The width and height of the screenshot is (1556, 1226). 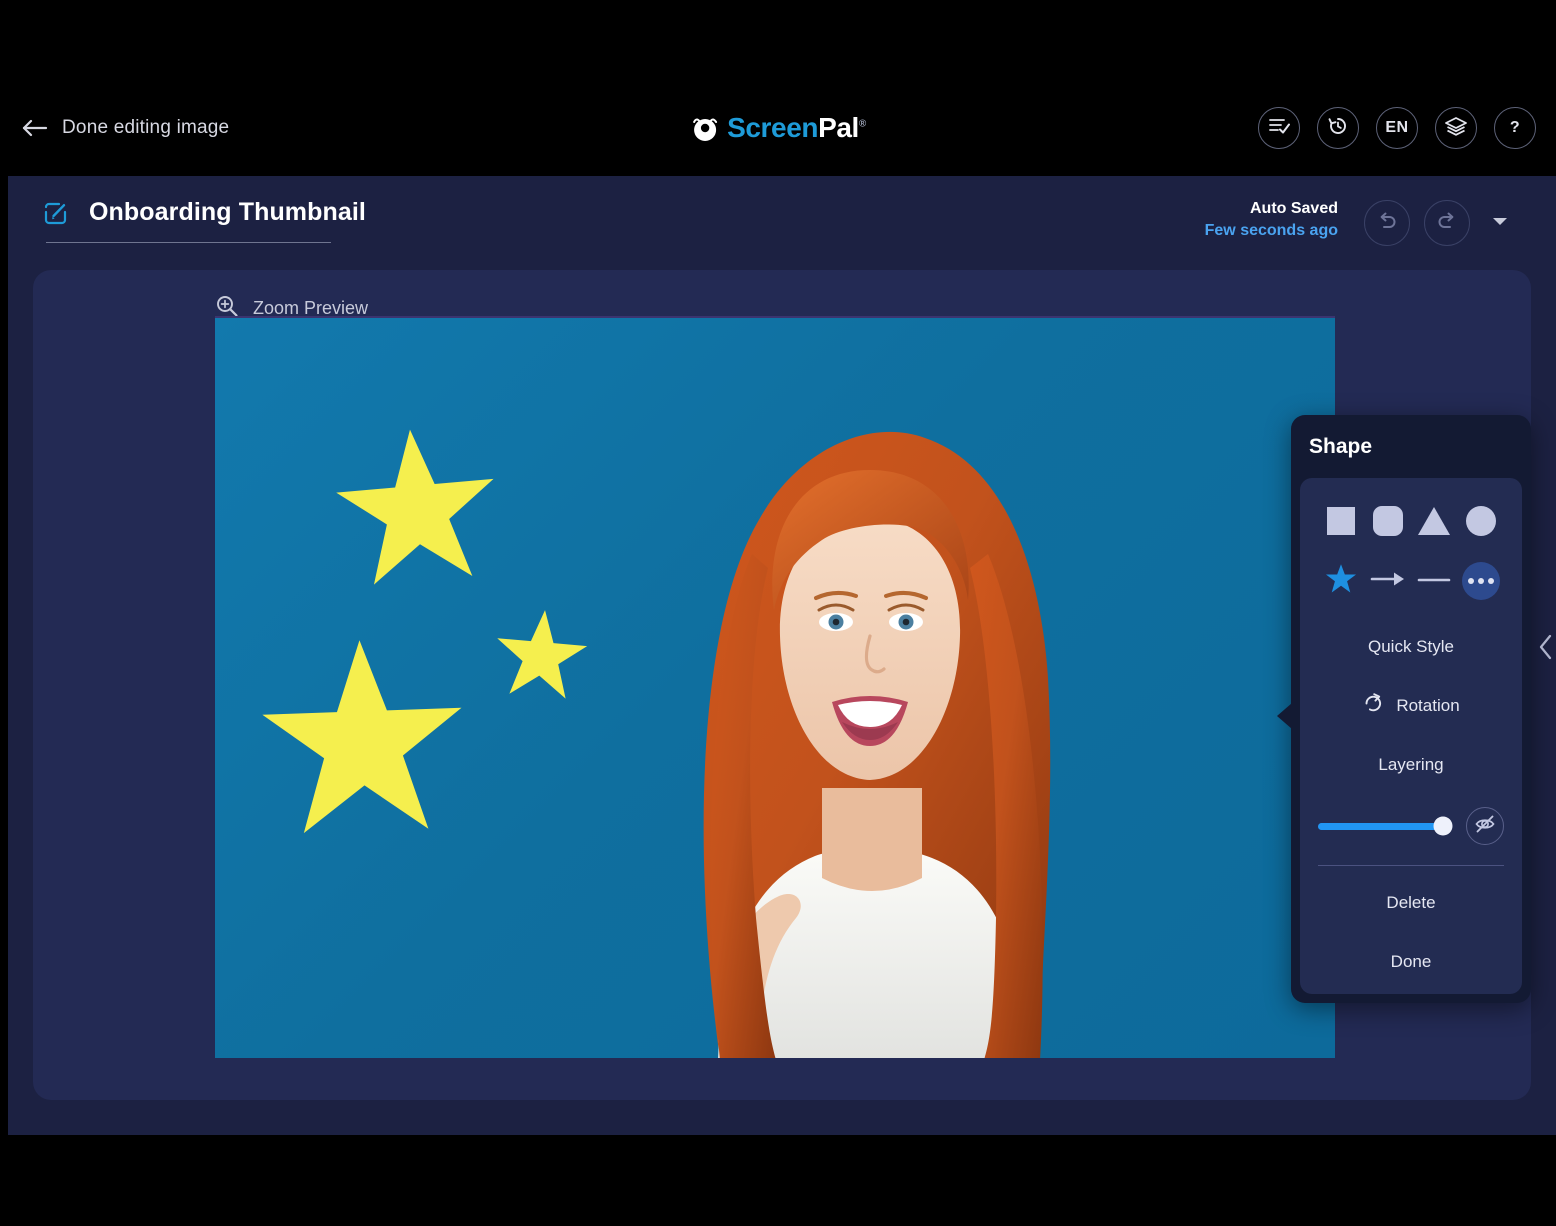 I want to click on opacity-row, so click(x=1411, y=826).